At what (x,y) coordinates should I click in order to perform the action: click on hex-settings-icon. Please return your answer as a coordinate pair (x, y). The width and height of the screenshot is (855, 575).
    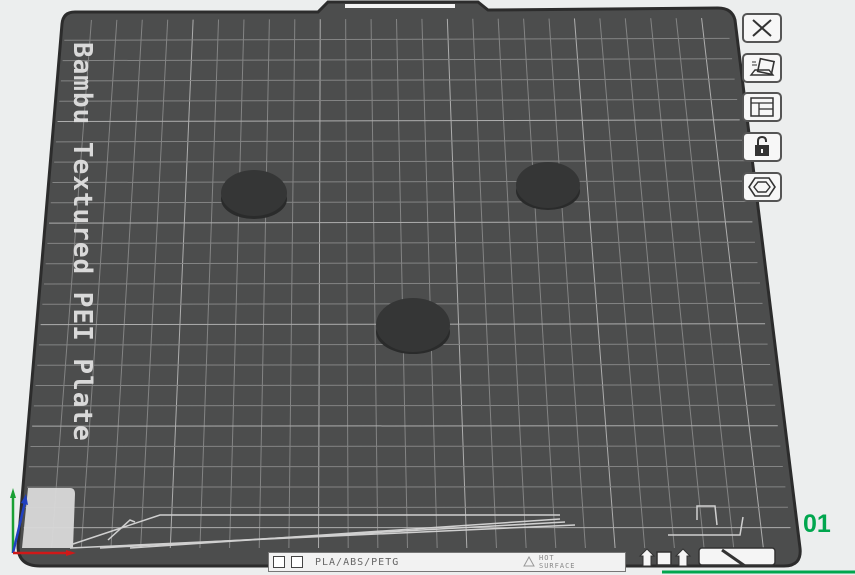
    Looking at the image, I should click on (762, 187).